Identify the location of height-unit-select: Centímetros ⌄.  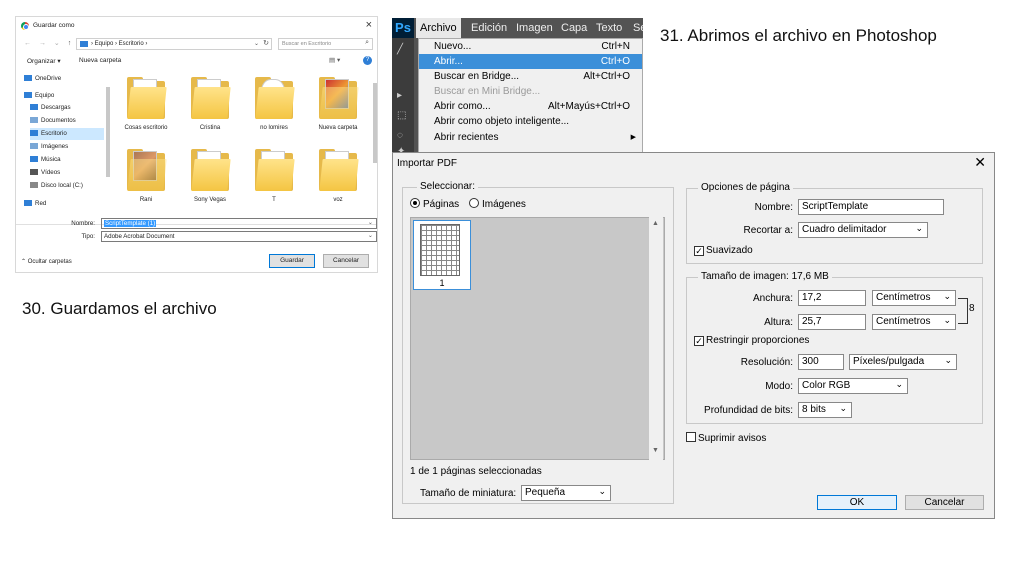
(914, 322).